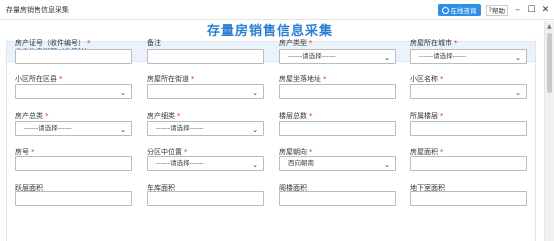 The height and width of the screenshot is (241, 554). What do you see at coordinates (549, 63) in the screenshot?
I see `scrollbar-thumb` at bounding box center [549, 63].